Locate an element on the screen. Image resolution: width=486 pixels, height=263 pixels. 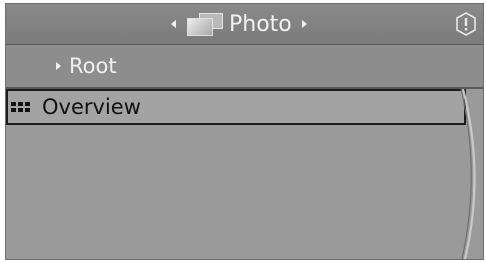
photo-icon is located at coordinates (205, 24).